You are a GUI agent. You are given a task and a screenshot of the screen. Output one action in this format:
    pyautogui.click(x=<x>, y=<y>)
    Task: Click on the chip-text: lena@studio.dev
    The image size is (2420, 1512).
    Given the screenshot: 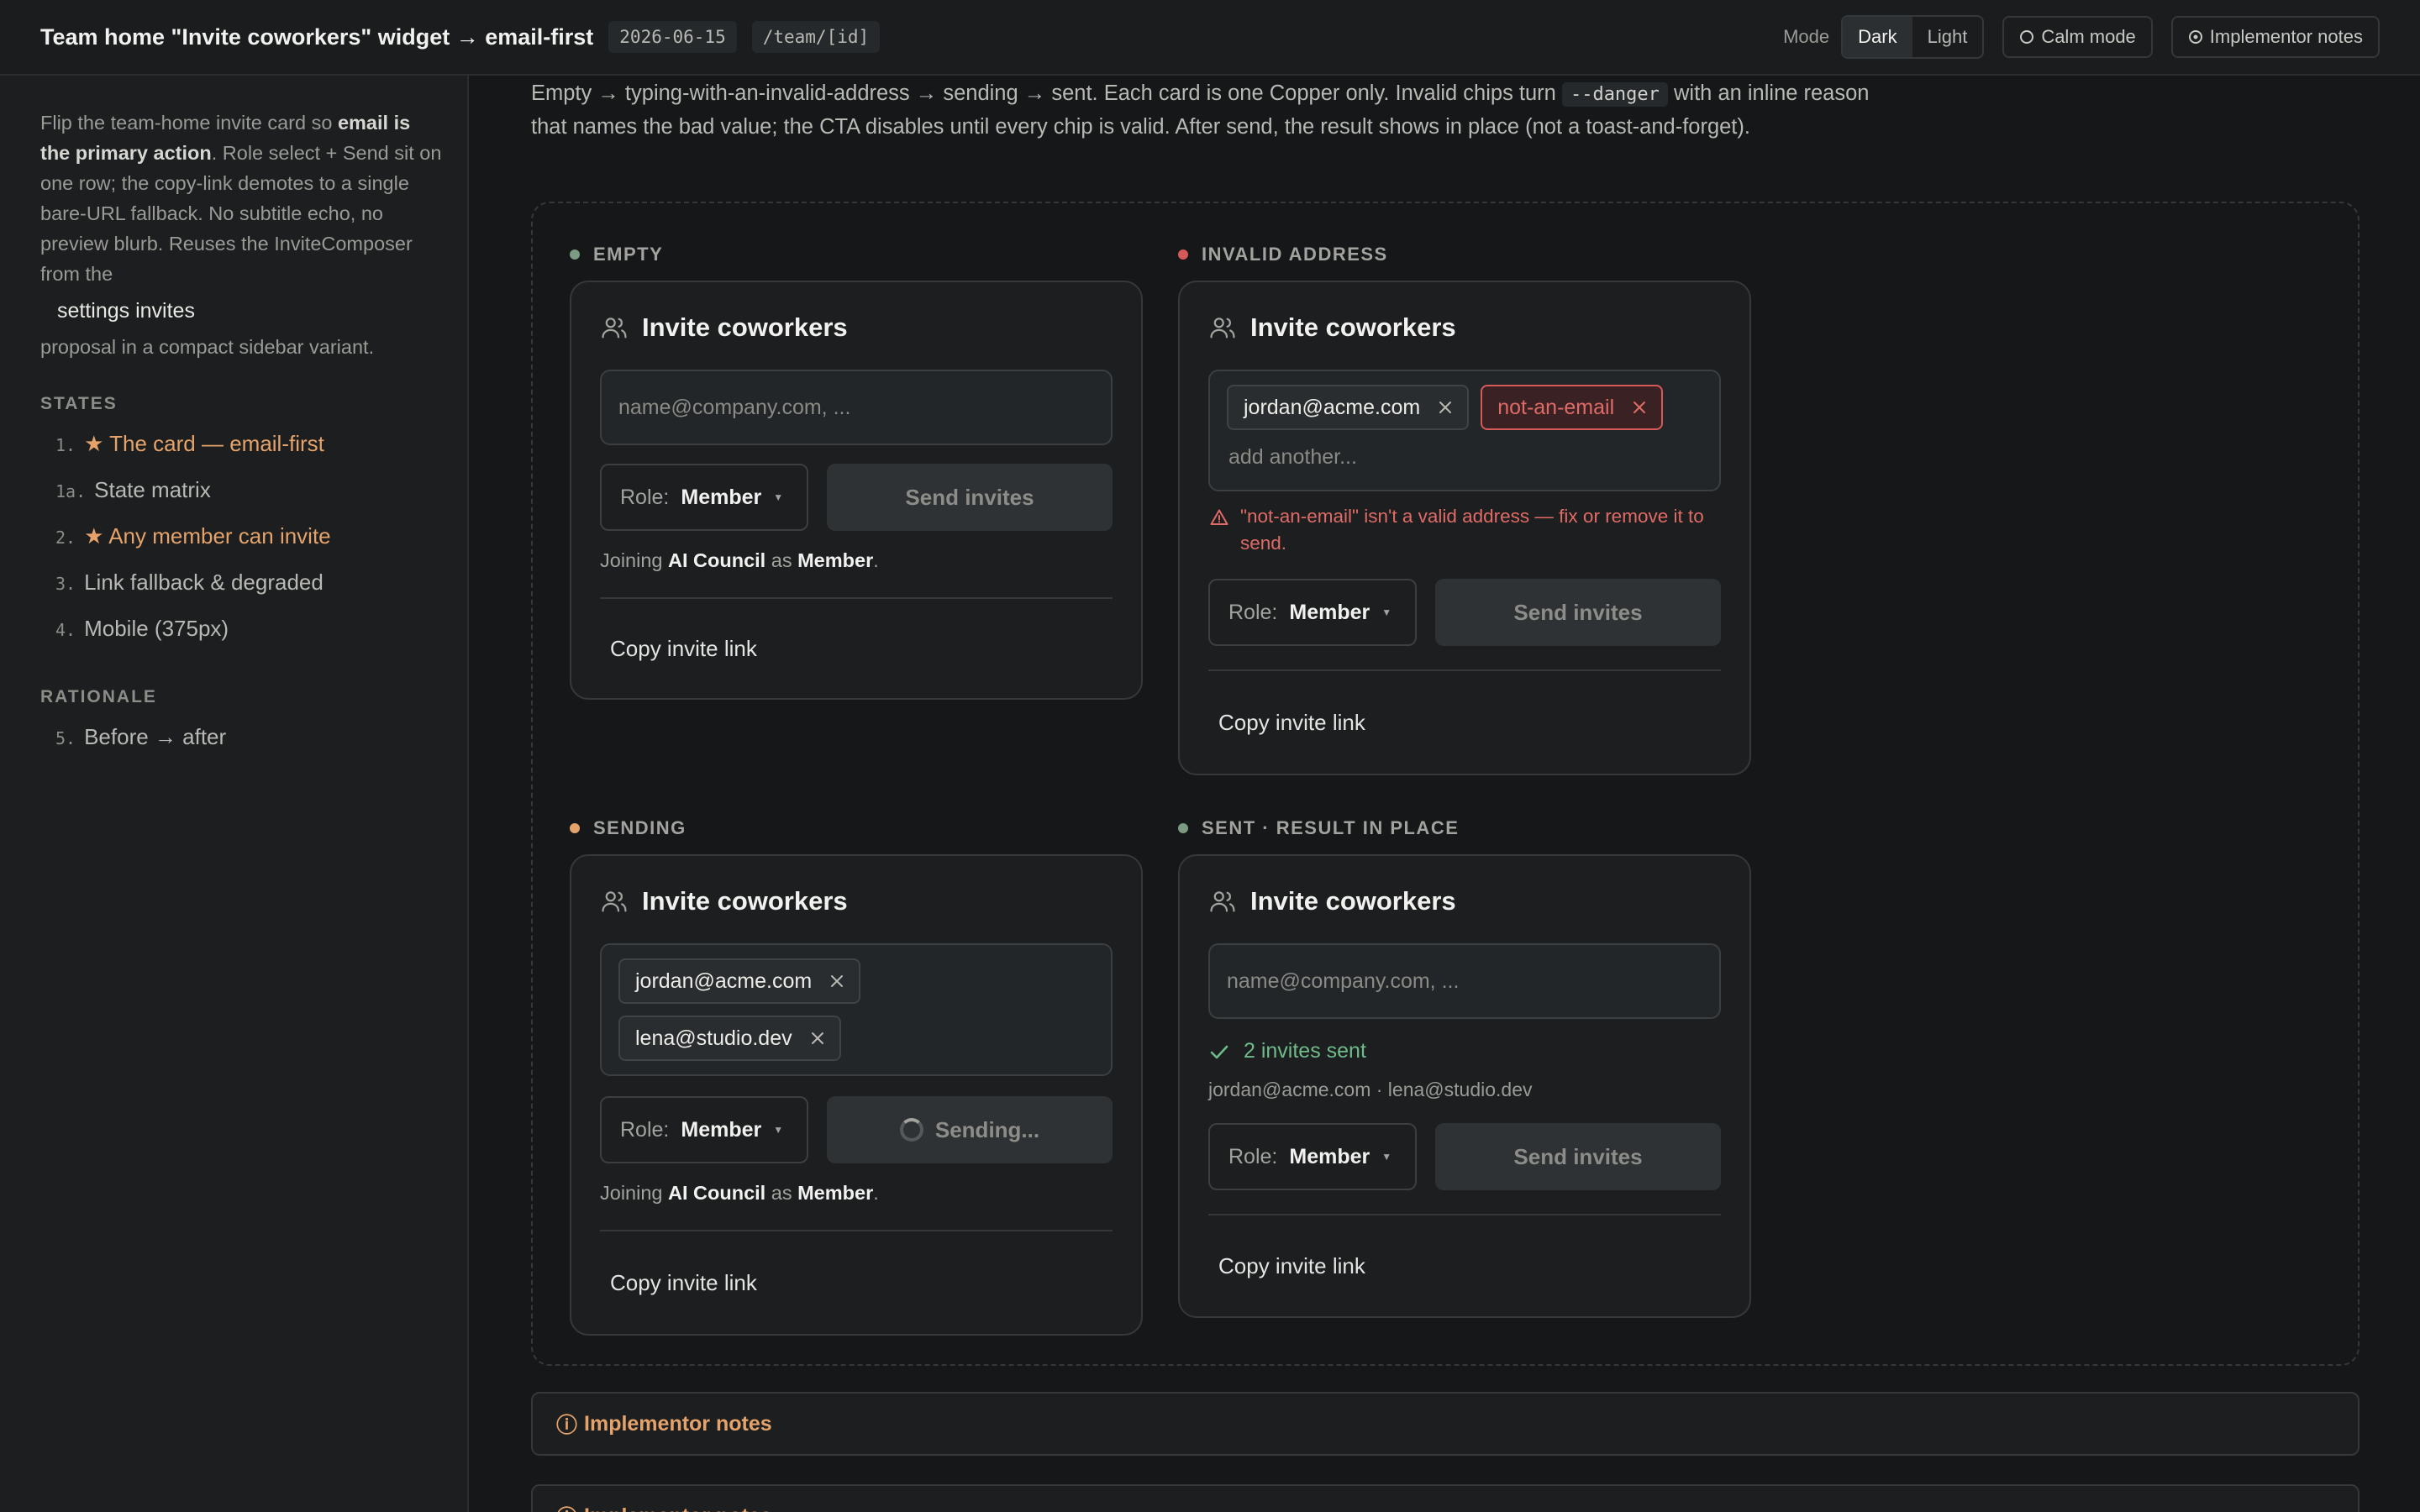 What is the action you would take?
    pyautogui.click(x=713, y=1038)
    